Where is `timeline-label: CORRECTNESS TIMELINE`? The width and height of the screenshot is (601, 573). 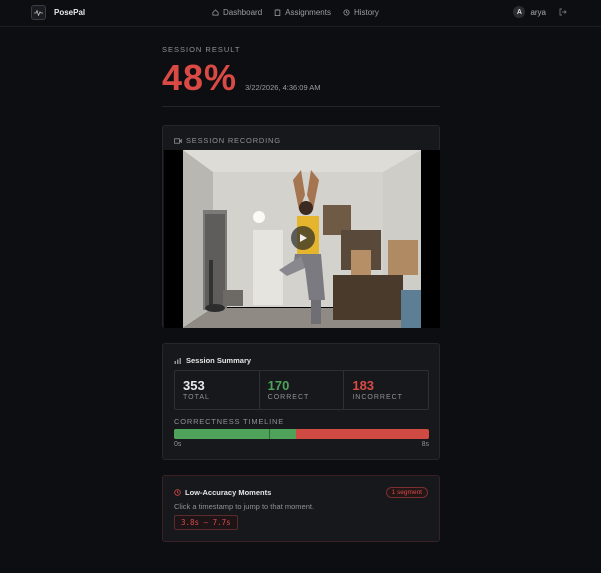 timeline-label: CORRECTNESS TIMELINE is located at coordinates (229, 421).